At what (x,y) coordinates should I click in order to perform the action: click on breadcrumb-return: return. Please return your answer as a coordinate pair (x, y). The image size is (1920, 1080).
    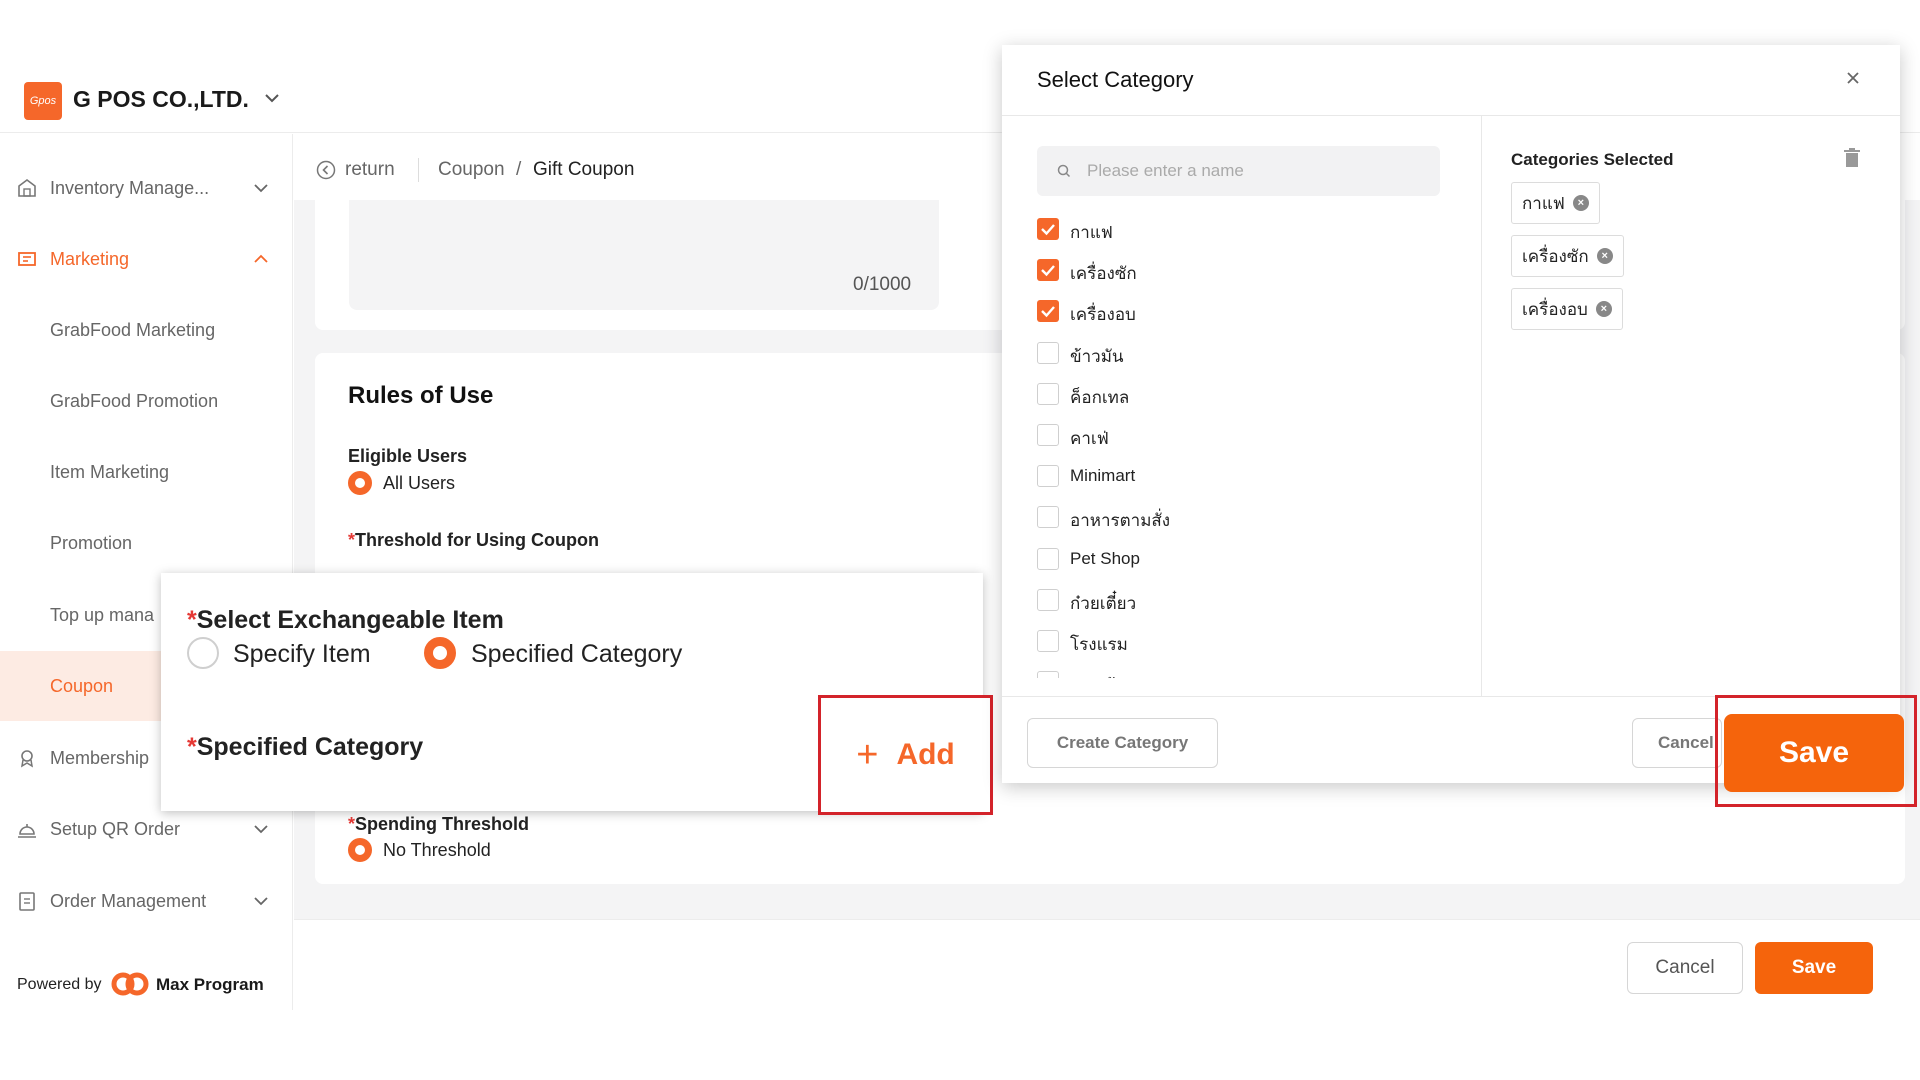
    Looking at the image, I should click on (370, 170).